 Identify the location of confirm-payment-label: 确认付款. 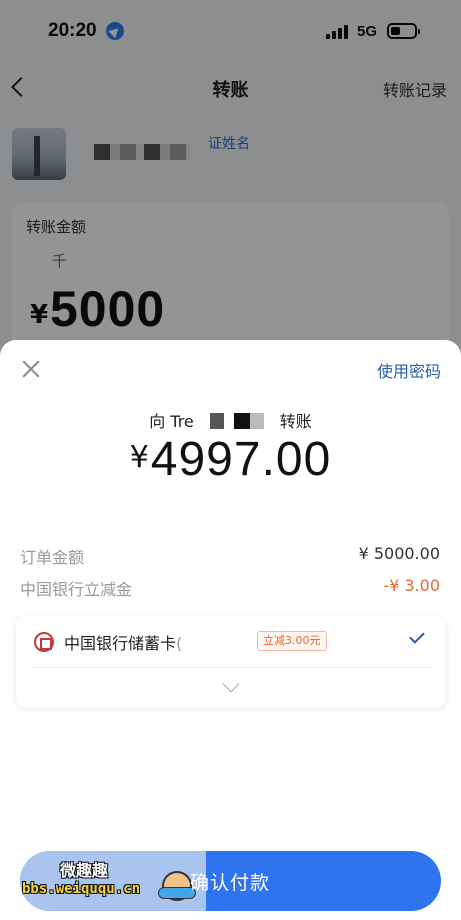
(230, 883).